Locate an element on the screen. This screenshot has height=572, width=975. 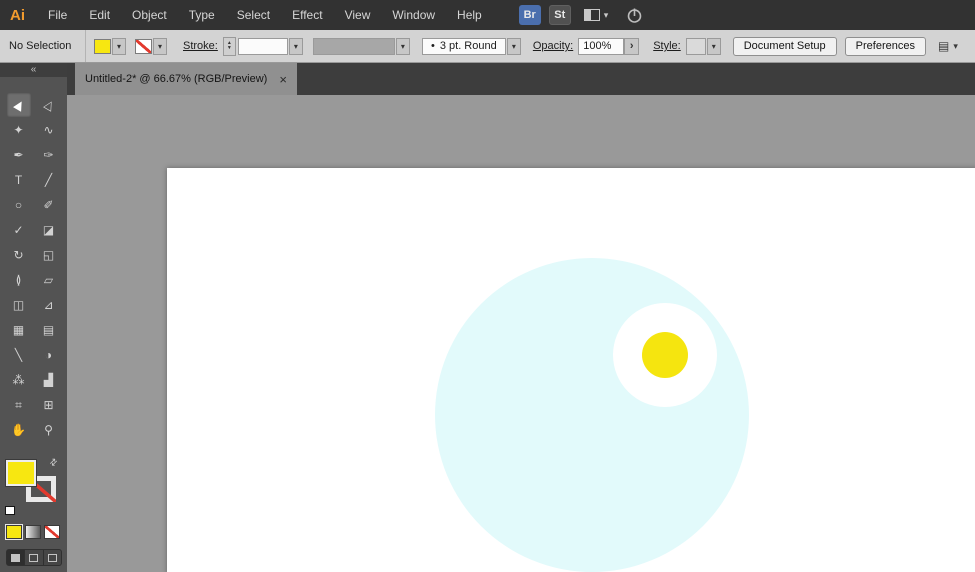
bridge-icon: Br is located at coordinates (529, 15).